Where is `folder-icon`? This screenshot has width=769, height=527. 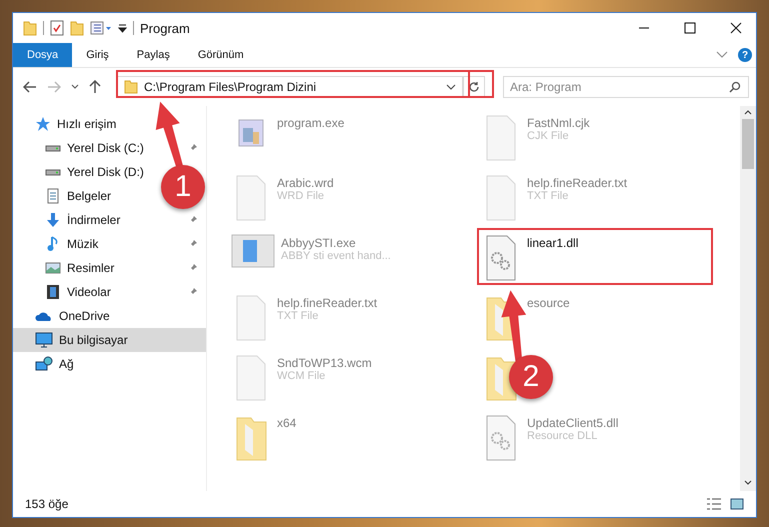
folder-icon is located at coordinates (131, 87).